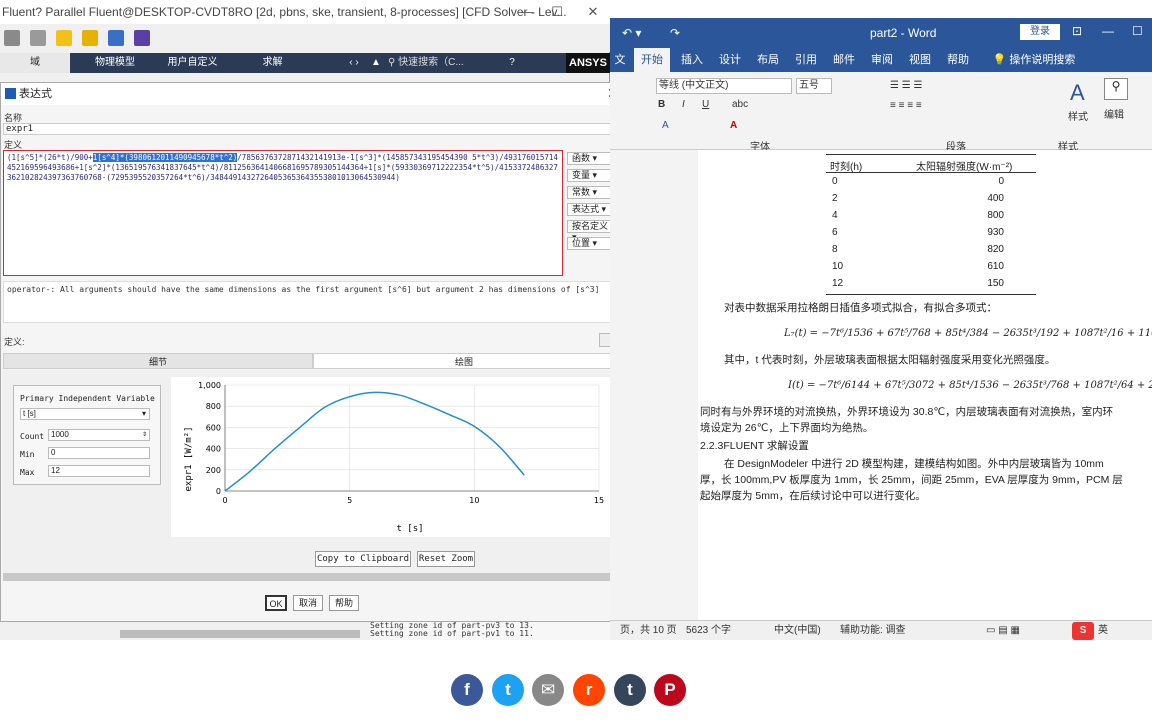 The width and height of the screenshot is (1152, 720). I want to click on login-button: 登录, so click(1040, 32).